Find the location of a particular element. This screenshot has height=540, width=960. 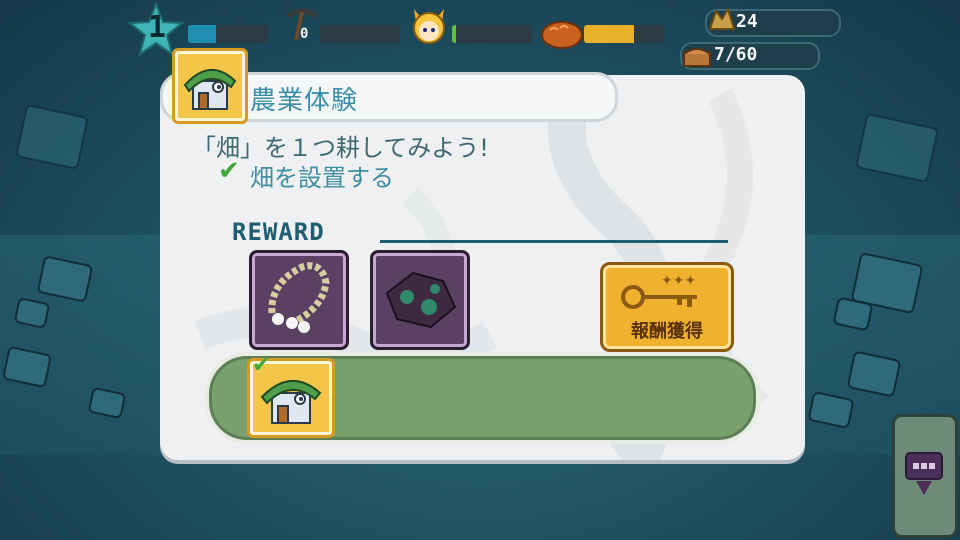

xp-bar is located at coordinates (228, 34).